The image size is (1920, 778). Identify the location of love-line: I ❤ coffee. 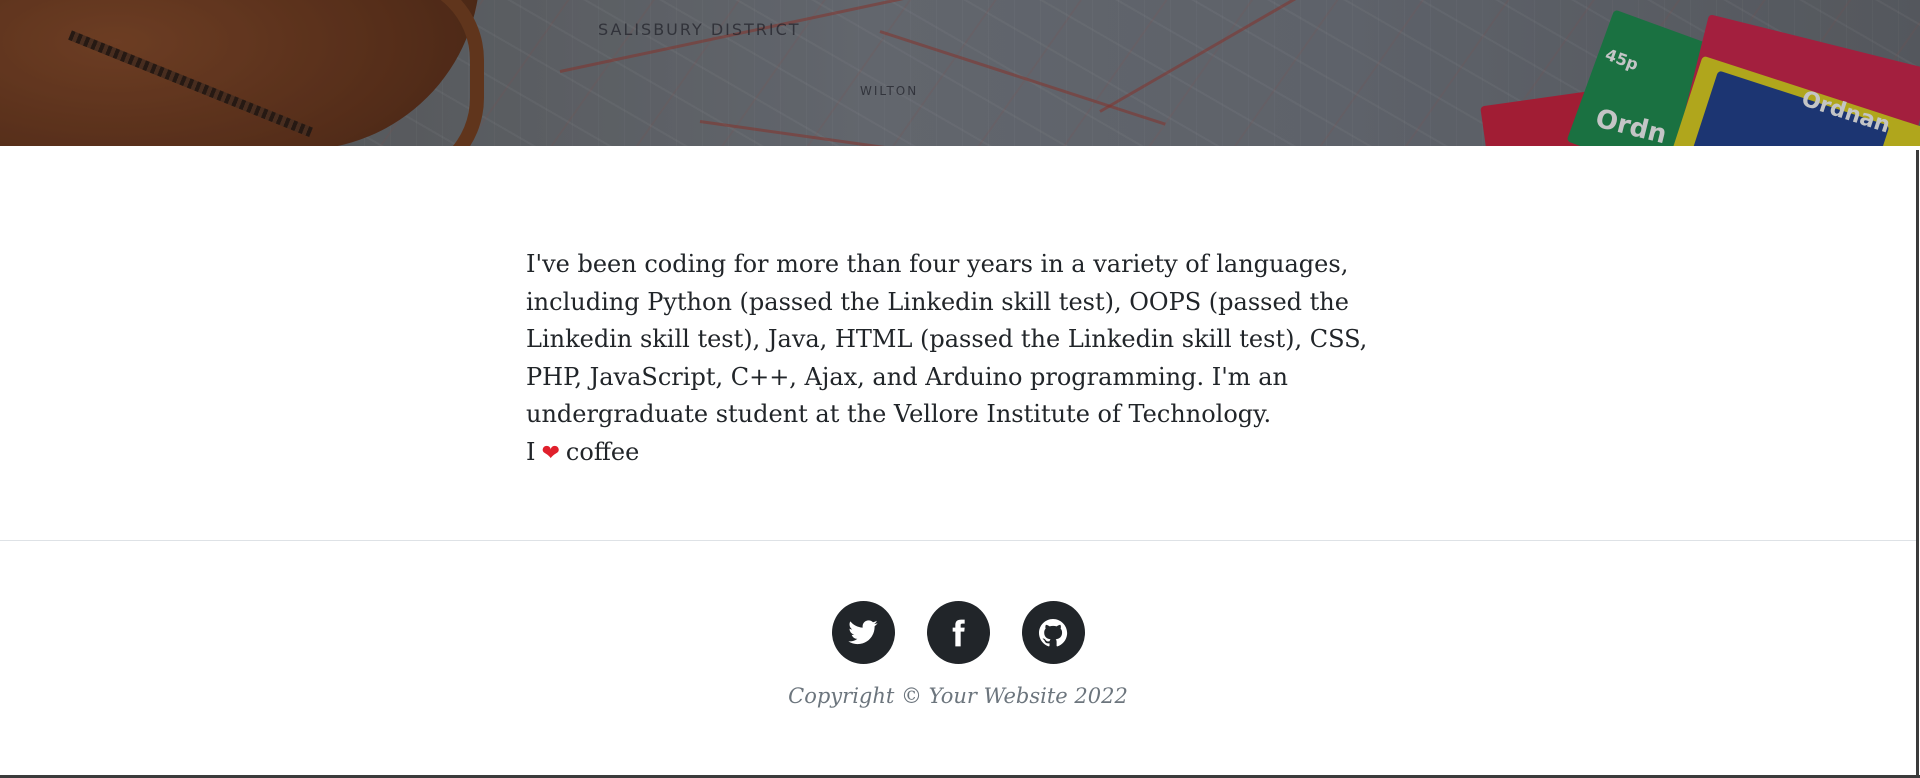
(956, 453).